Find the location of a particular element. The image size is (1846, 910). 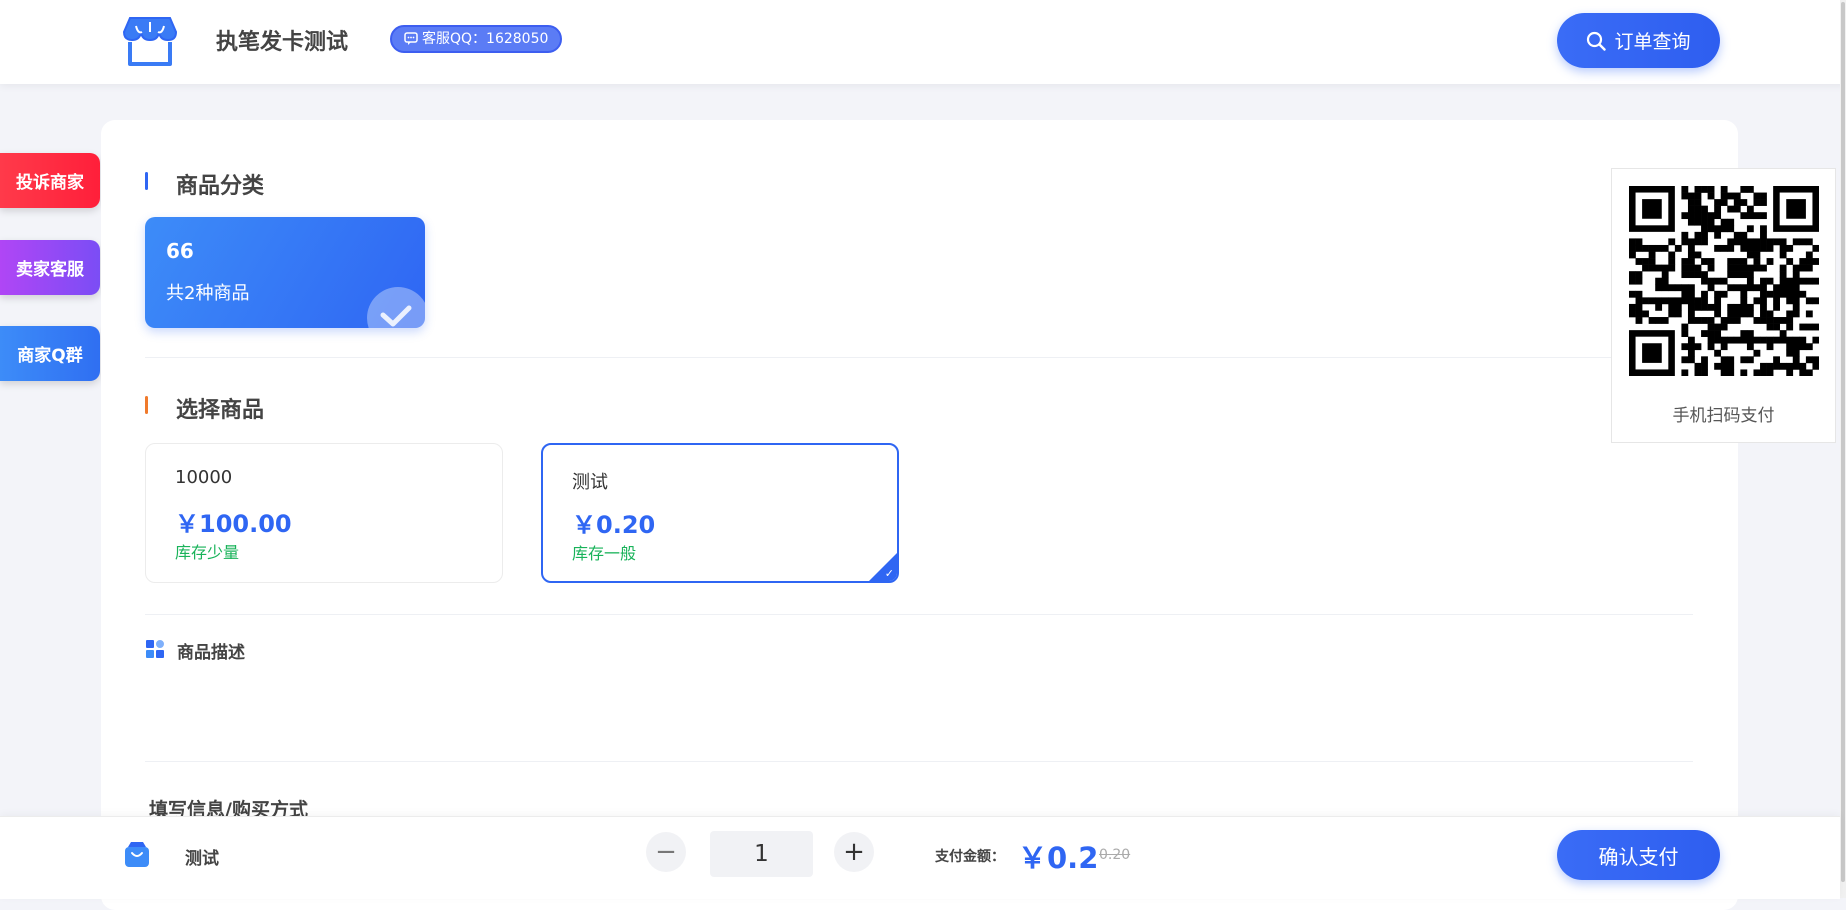

pay-amount: ￥0.2 is located at coordinates (1058, 858).